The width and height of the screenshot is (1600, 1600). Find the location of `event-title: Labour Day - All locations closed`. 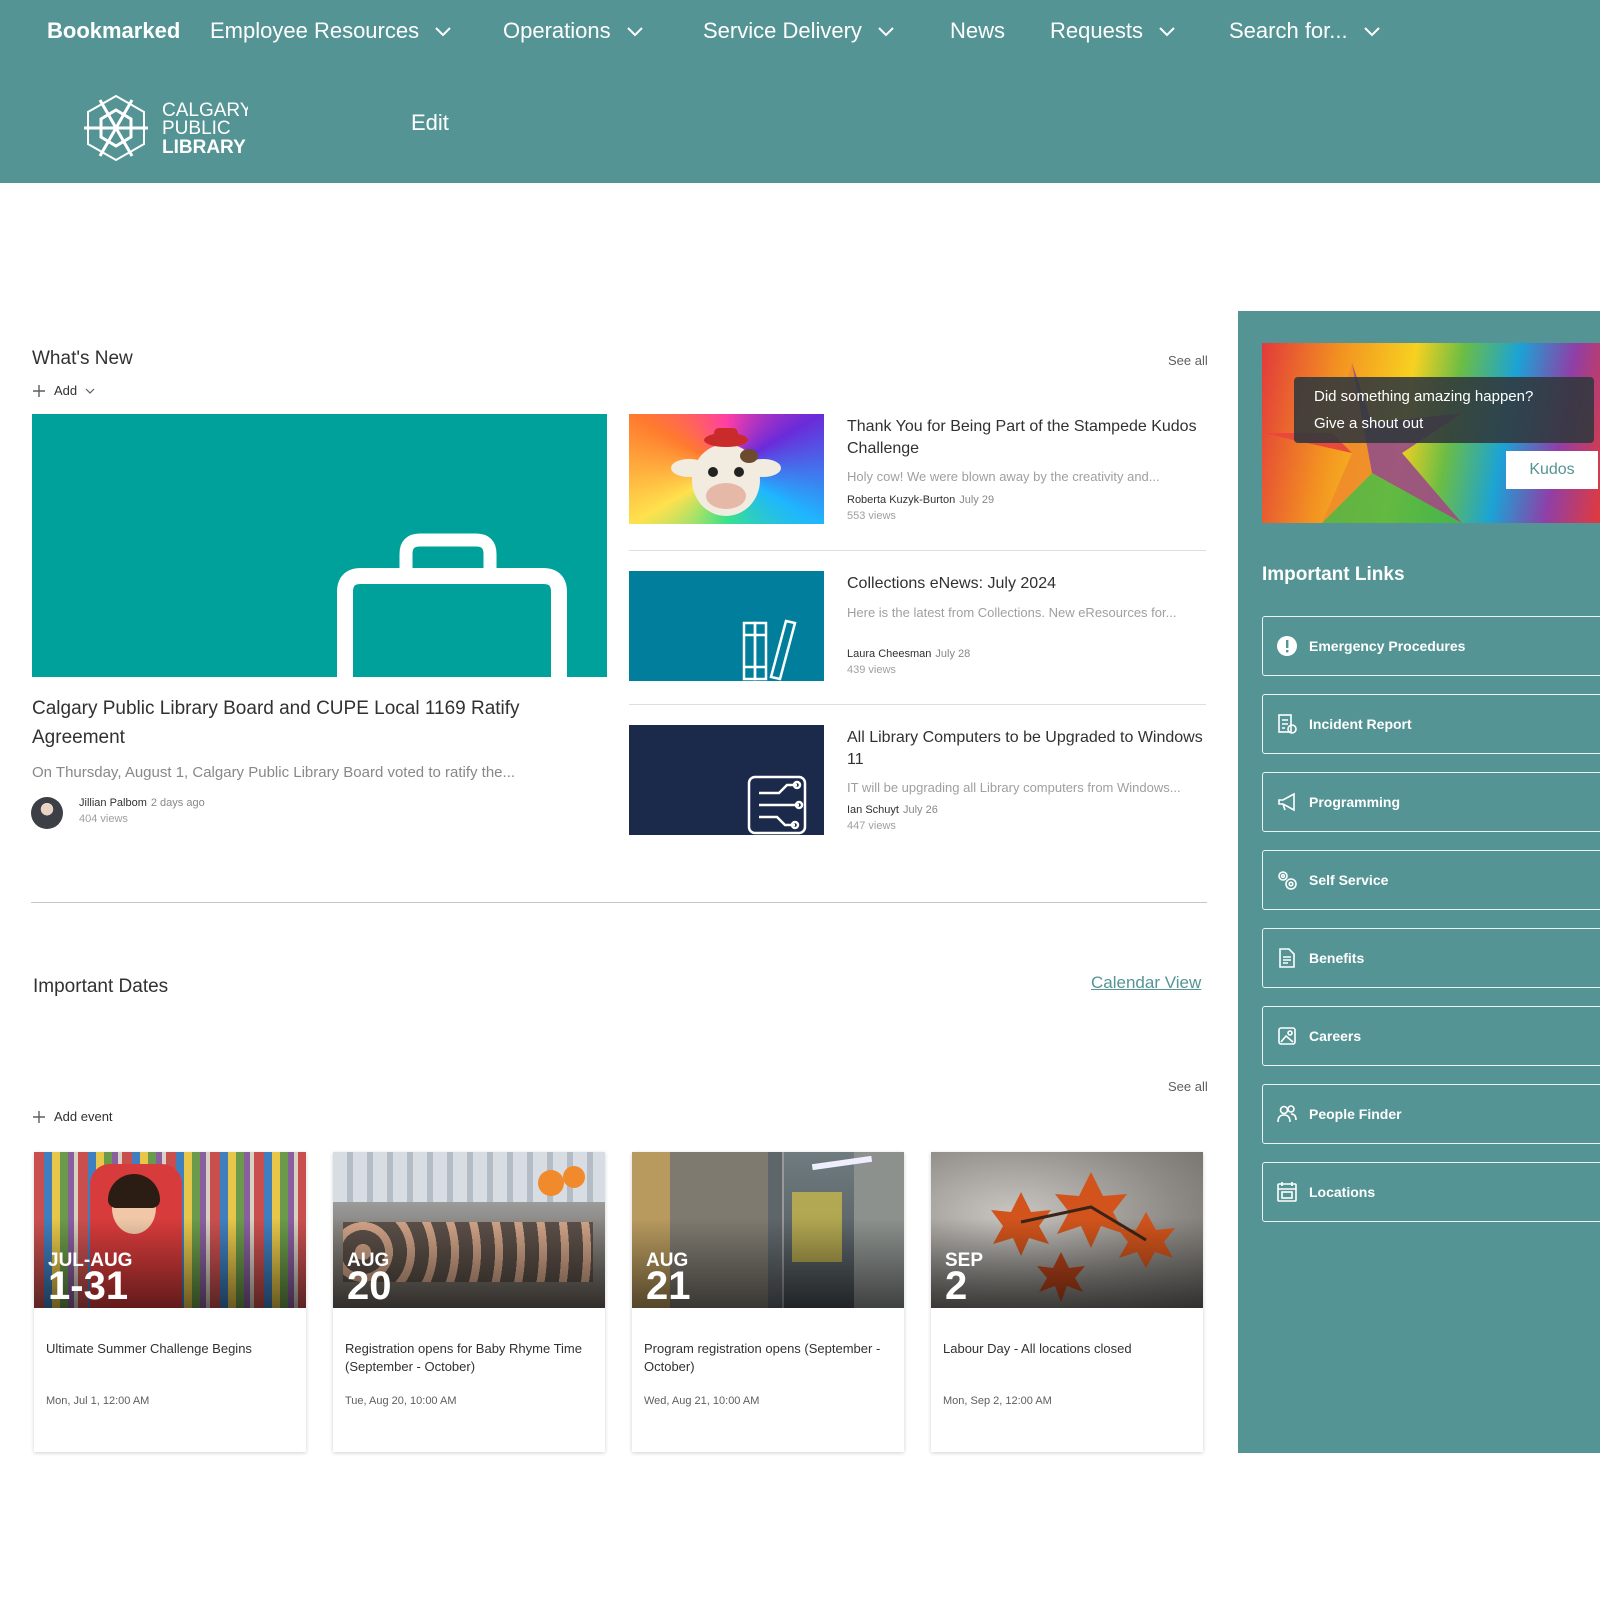

event-title: Labour Day - All locations closed is located at coordinates (1068, 1349).